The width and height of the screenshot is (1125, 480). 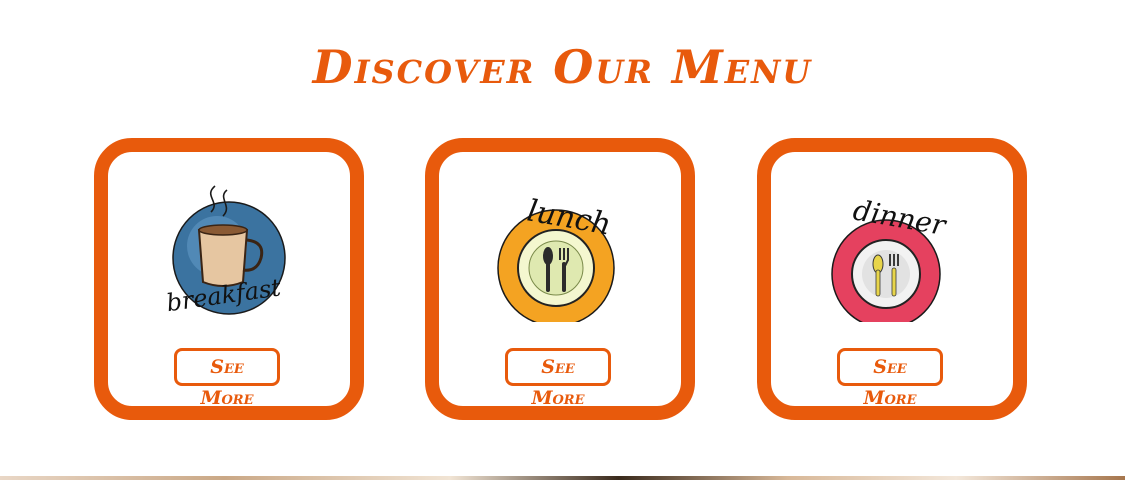 What do you see at coordinates (890, 378) in the screenshot?
I see `dinner-see-more-button: See More` at bounding box center [890, 378].